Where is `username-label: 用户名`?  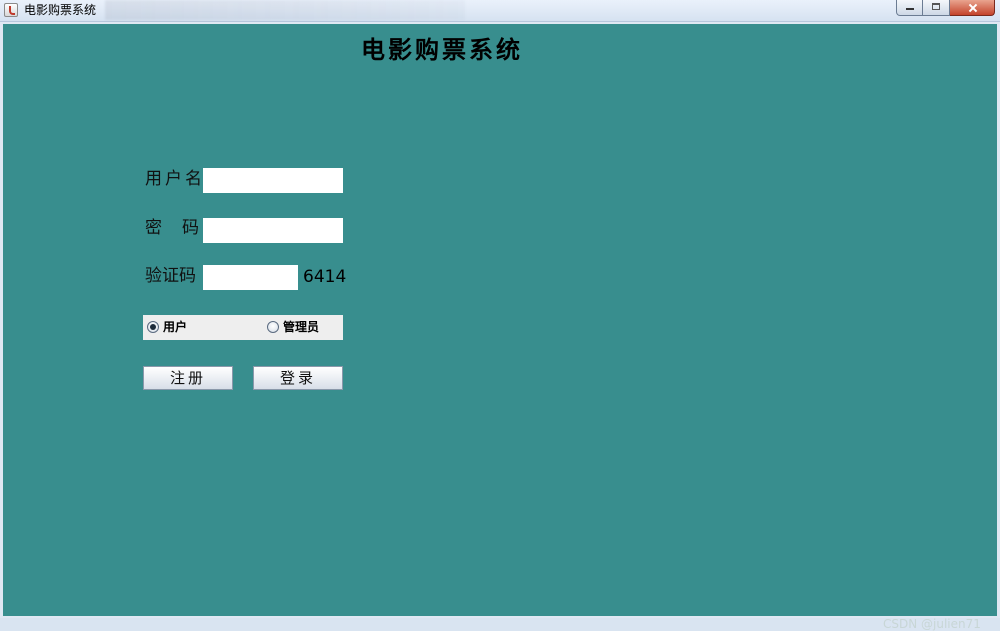 username-label: 用户名 is located at coordinates (175, 179).